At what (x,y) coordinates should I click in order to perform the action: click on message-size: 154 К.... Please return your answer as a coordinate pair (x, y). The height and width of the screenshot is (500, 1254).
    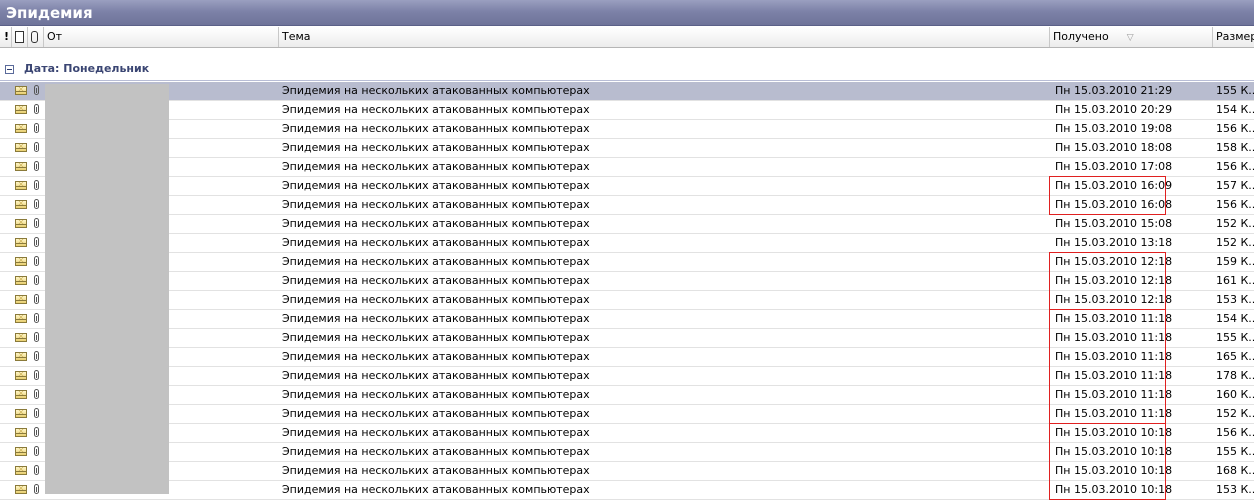
    Looking at the image, I should click on (1235, 109).